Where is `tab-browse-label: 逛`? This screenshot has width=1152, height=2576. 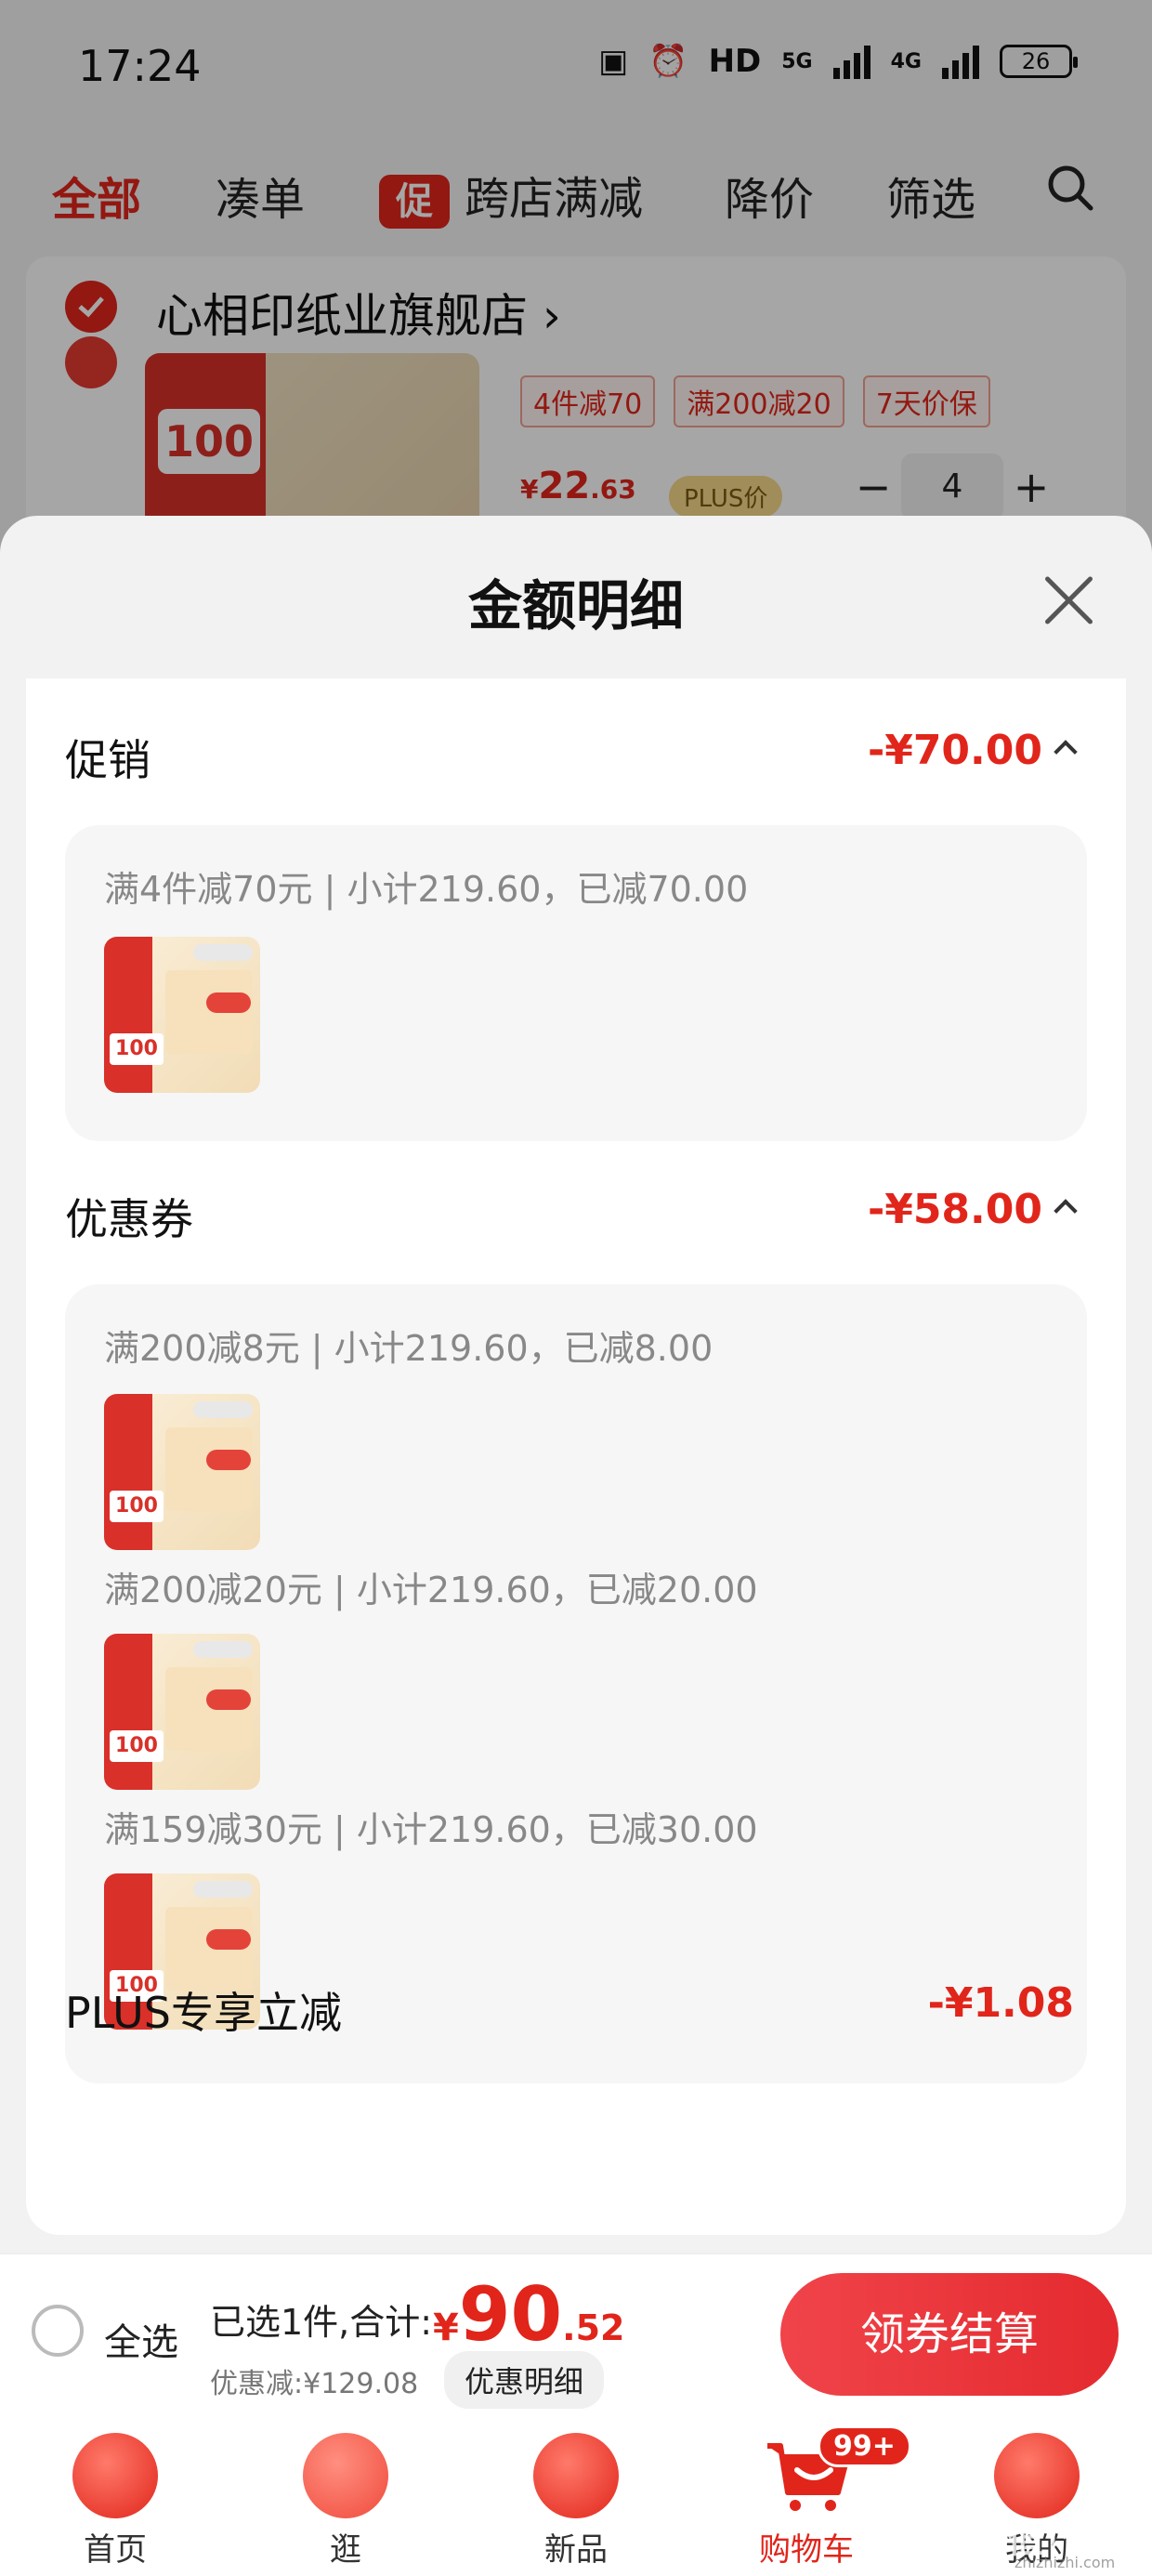 tab-browse-label: 逛 is located at coordinates (345, 2550).